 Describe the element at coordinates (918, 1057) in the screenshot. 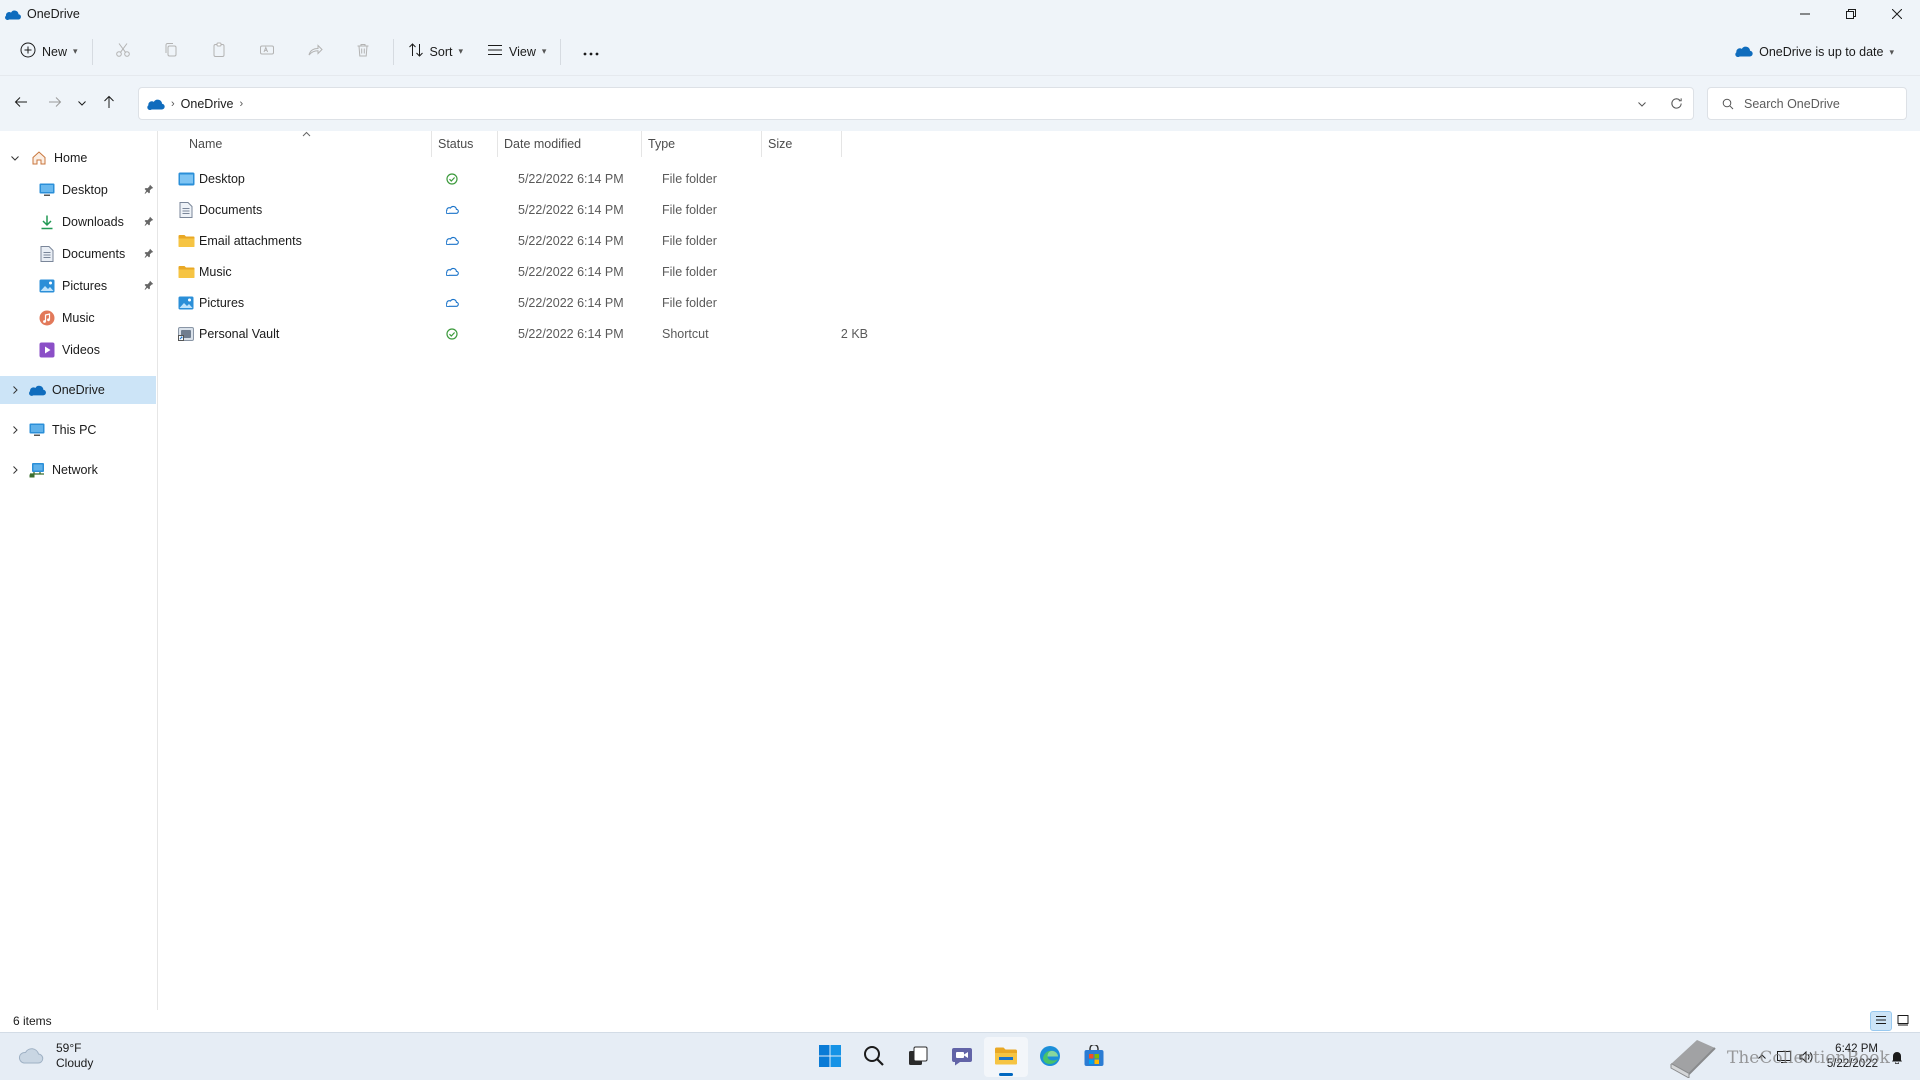

I see `task-view-button` at that location.